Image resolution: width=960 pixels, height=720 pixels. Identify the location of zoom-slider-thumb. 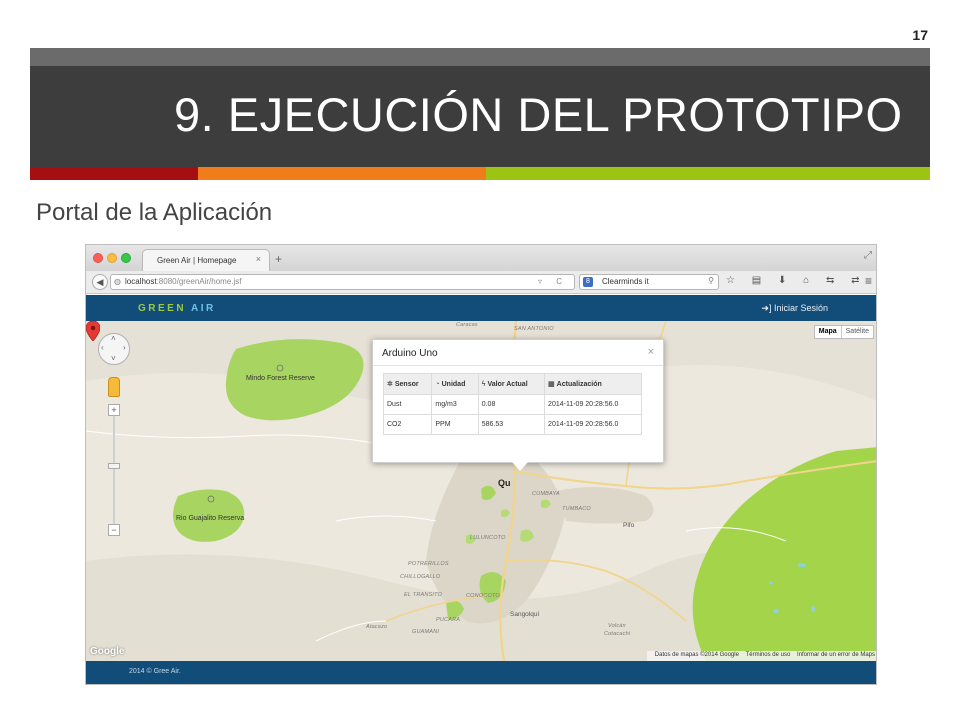
(114, 466).